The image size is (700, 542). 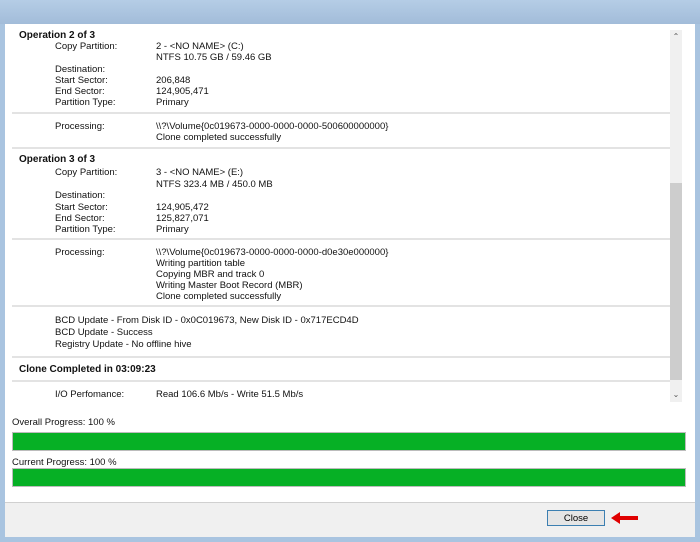 What do you see at coordinates (182, 91) in the screenshot?
I see `value: 124,905,471` at bounding box center [182, 91].